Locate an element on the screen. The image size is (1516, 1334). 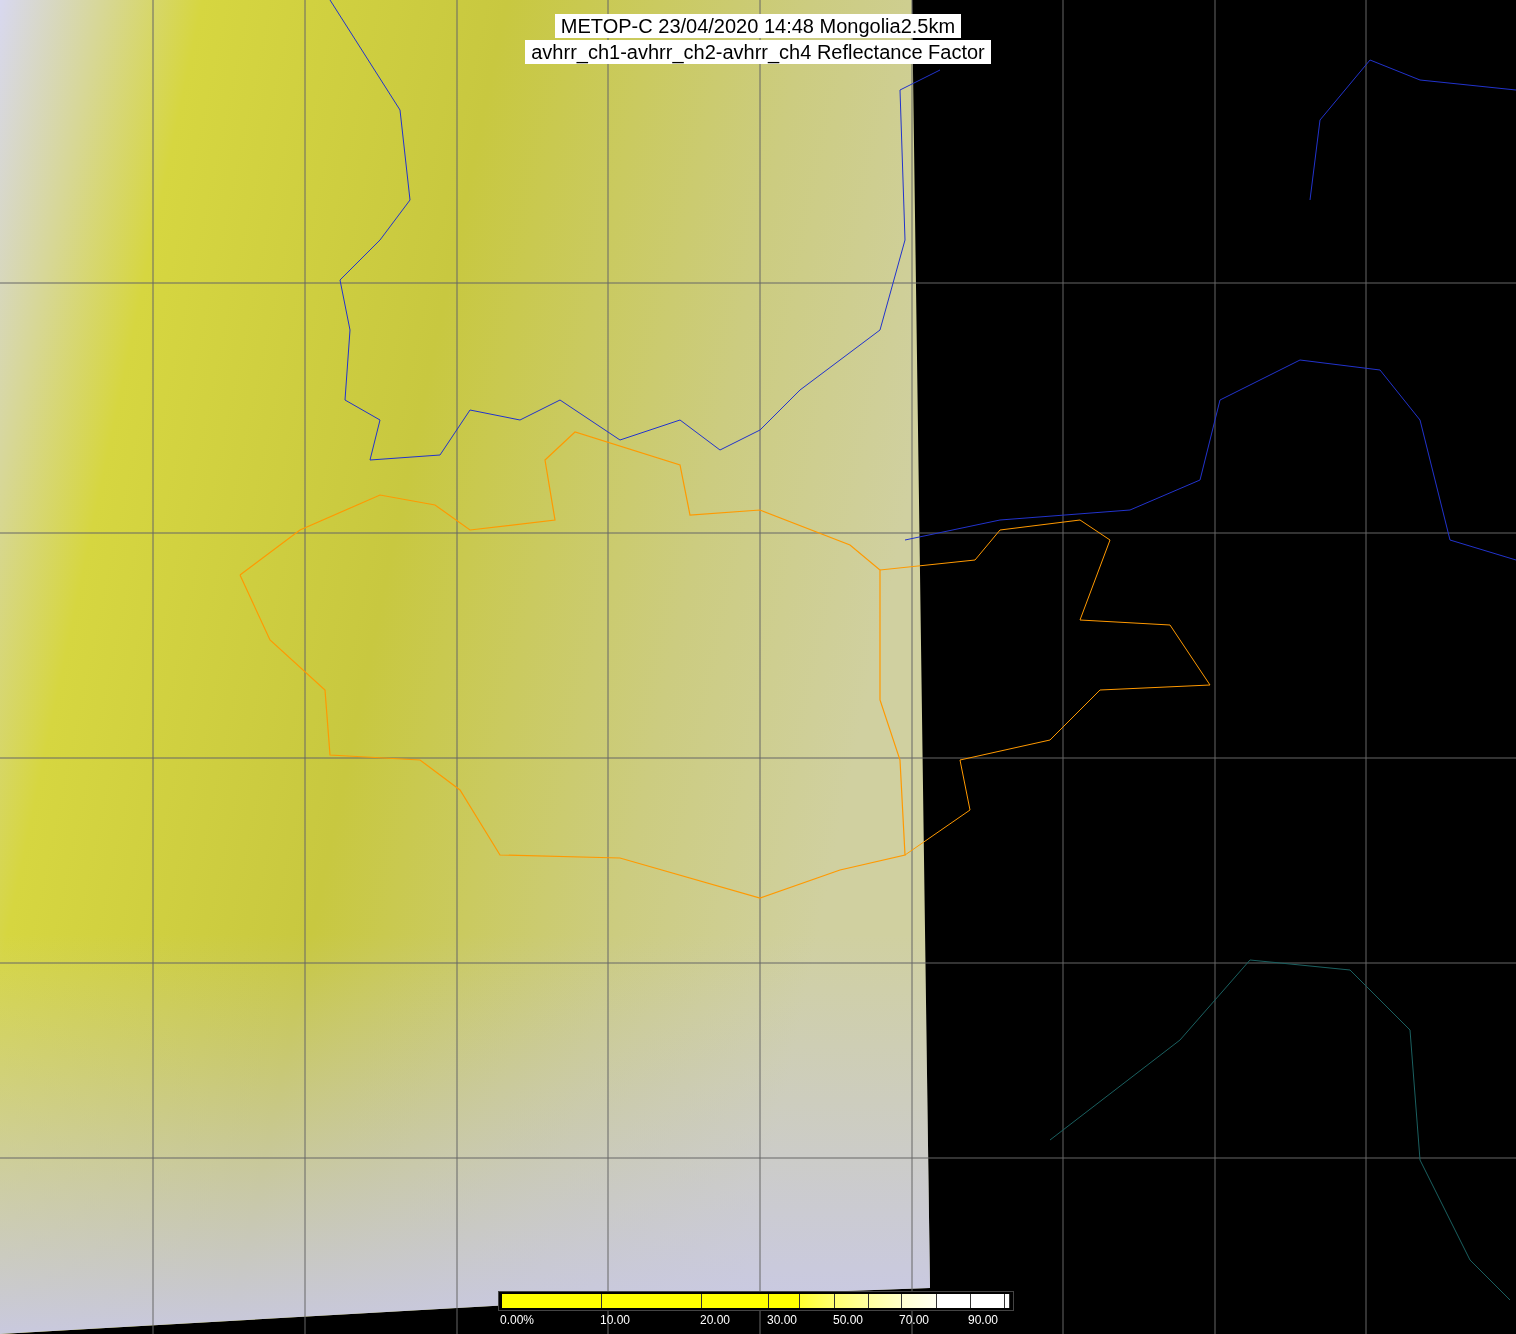
scale-label: 70.00 is located at coordinates (914, 1320).